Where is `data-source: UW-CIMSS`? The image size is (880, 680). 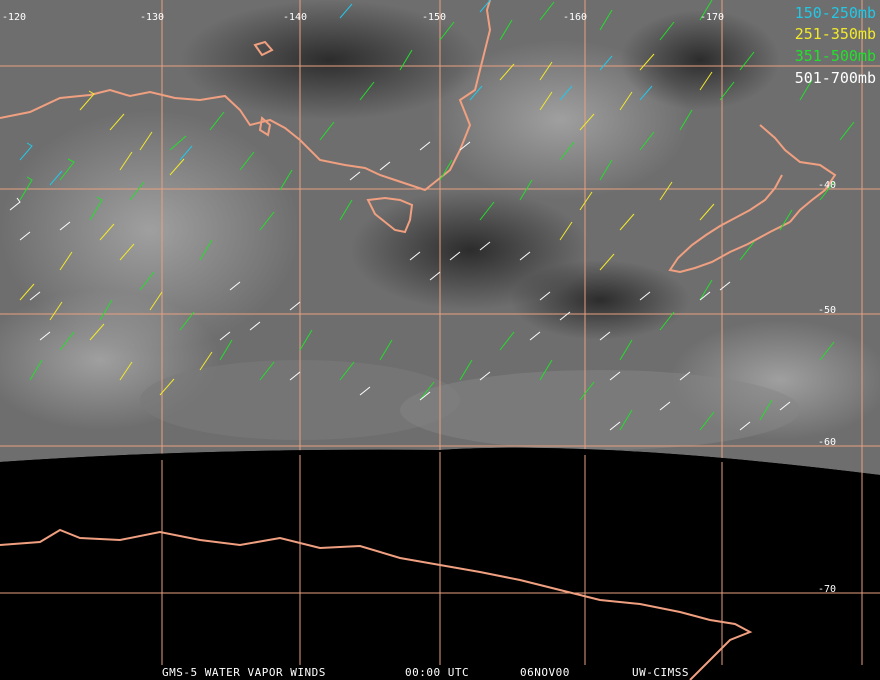 data-source: UW-CIMSS is located at coordinates (660, 672).